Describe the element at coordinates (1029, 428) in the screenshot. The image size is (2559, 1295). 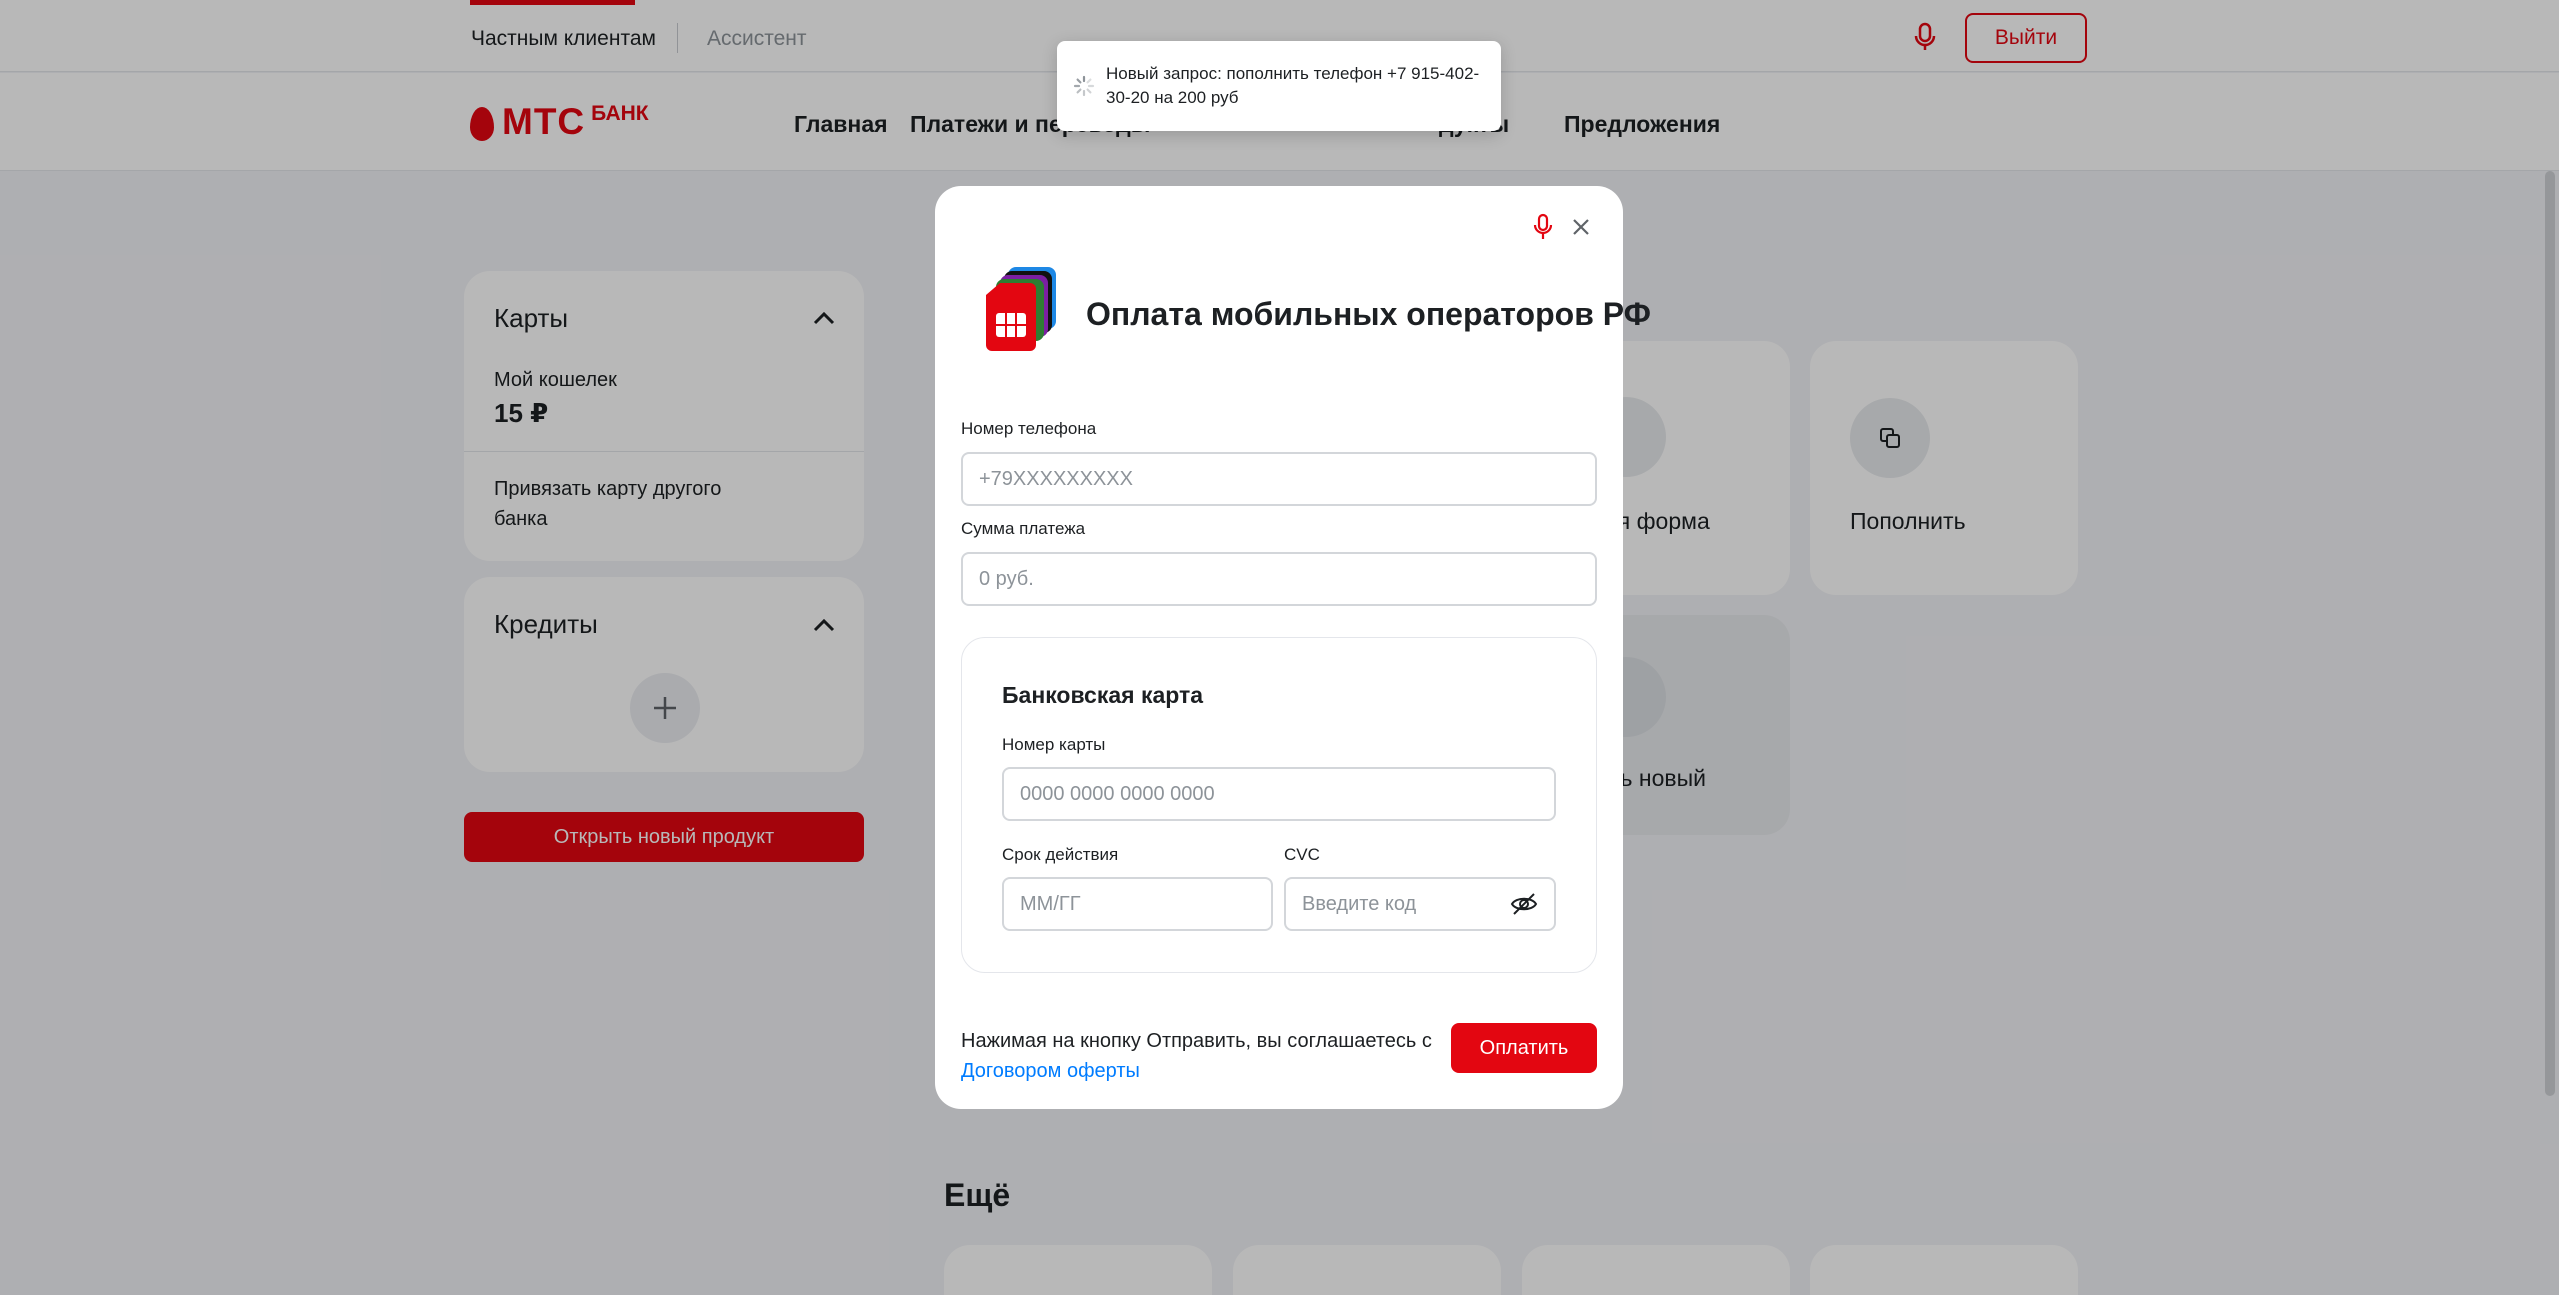
I see `phone-label: Номер телефона` at that location.